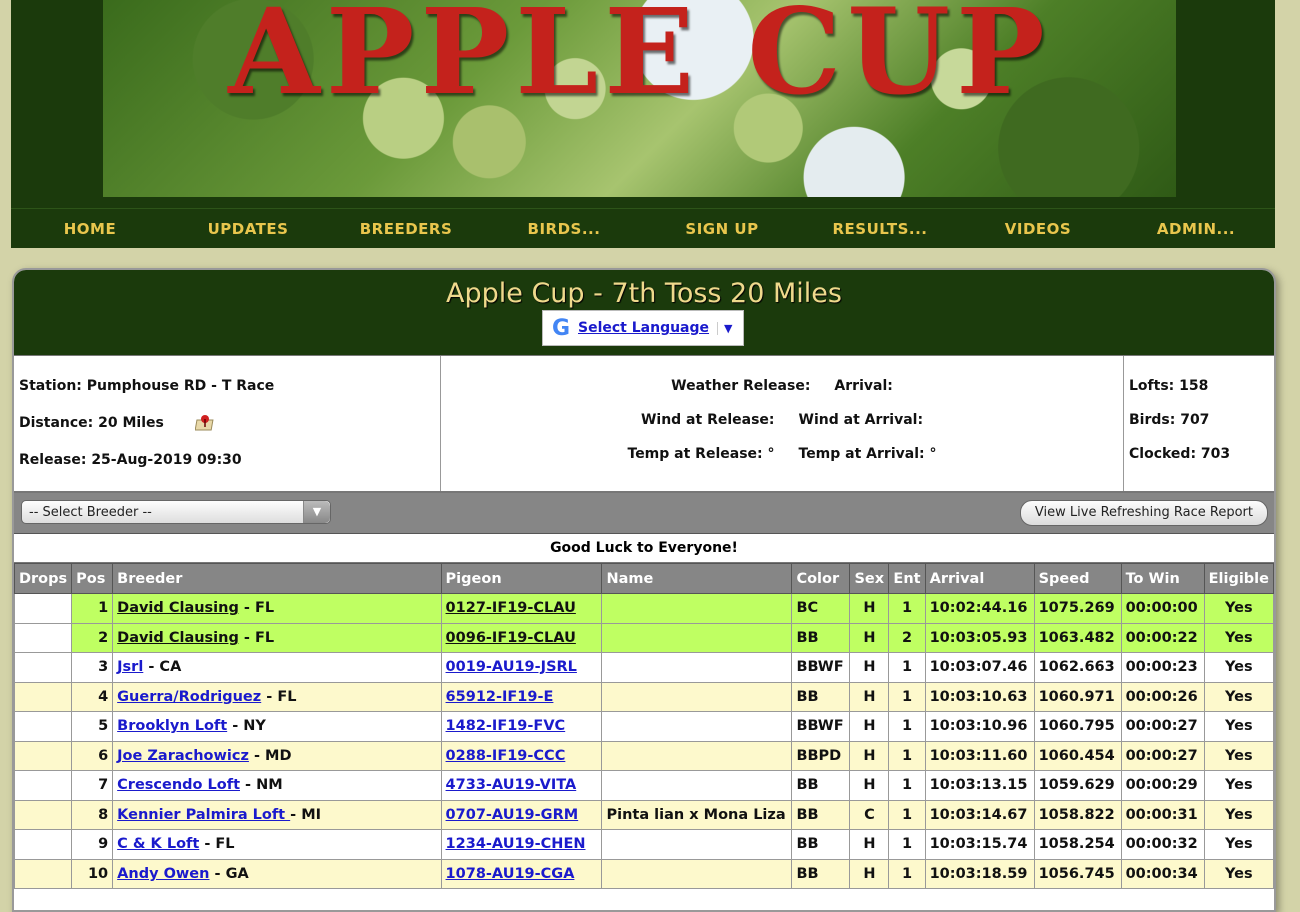 Image resolution: width=1300 pixels, height=912 pixels. What do you see at coordinates (1143, 513) in the screenshot?
I see `live-report-button: View Live Refreshing Race Report` at bounding box center [1143, 513].